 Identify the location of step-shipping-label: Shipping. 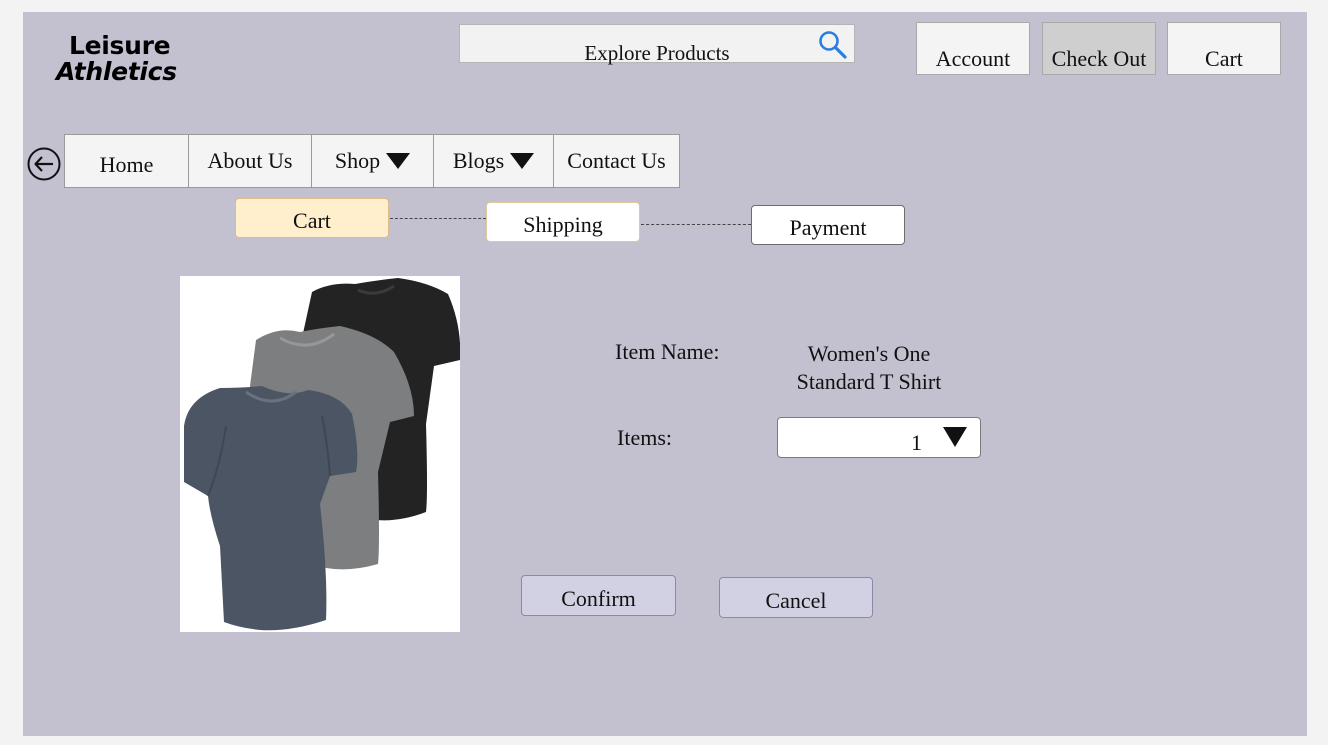
(563, 224).